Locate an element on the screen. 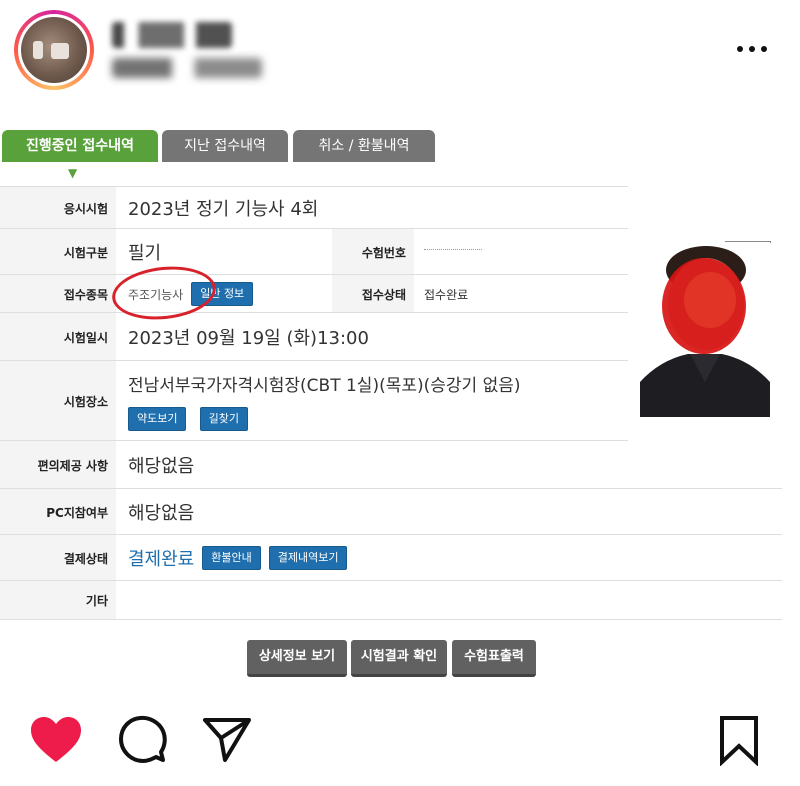  details-button: 상세정보 보기 is located at coordinates (297, 658).